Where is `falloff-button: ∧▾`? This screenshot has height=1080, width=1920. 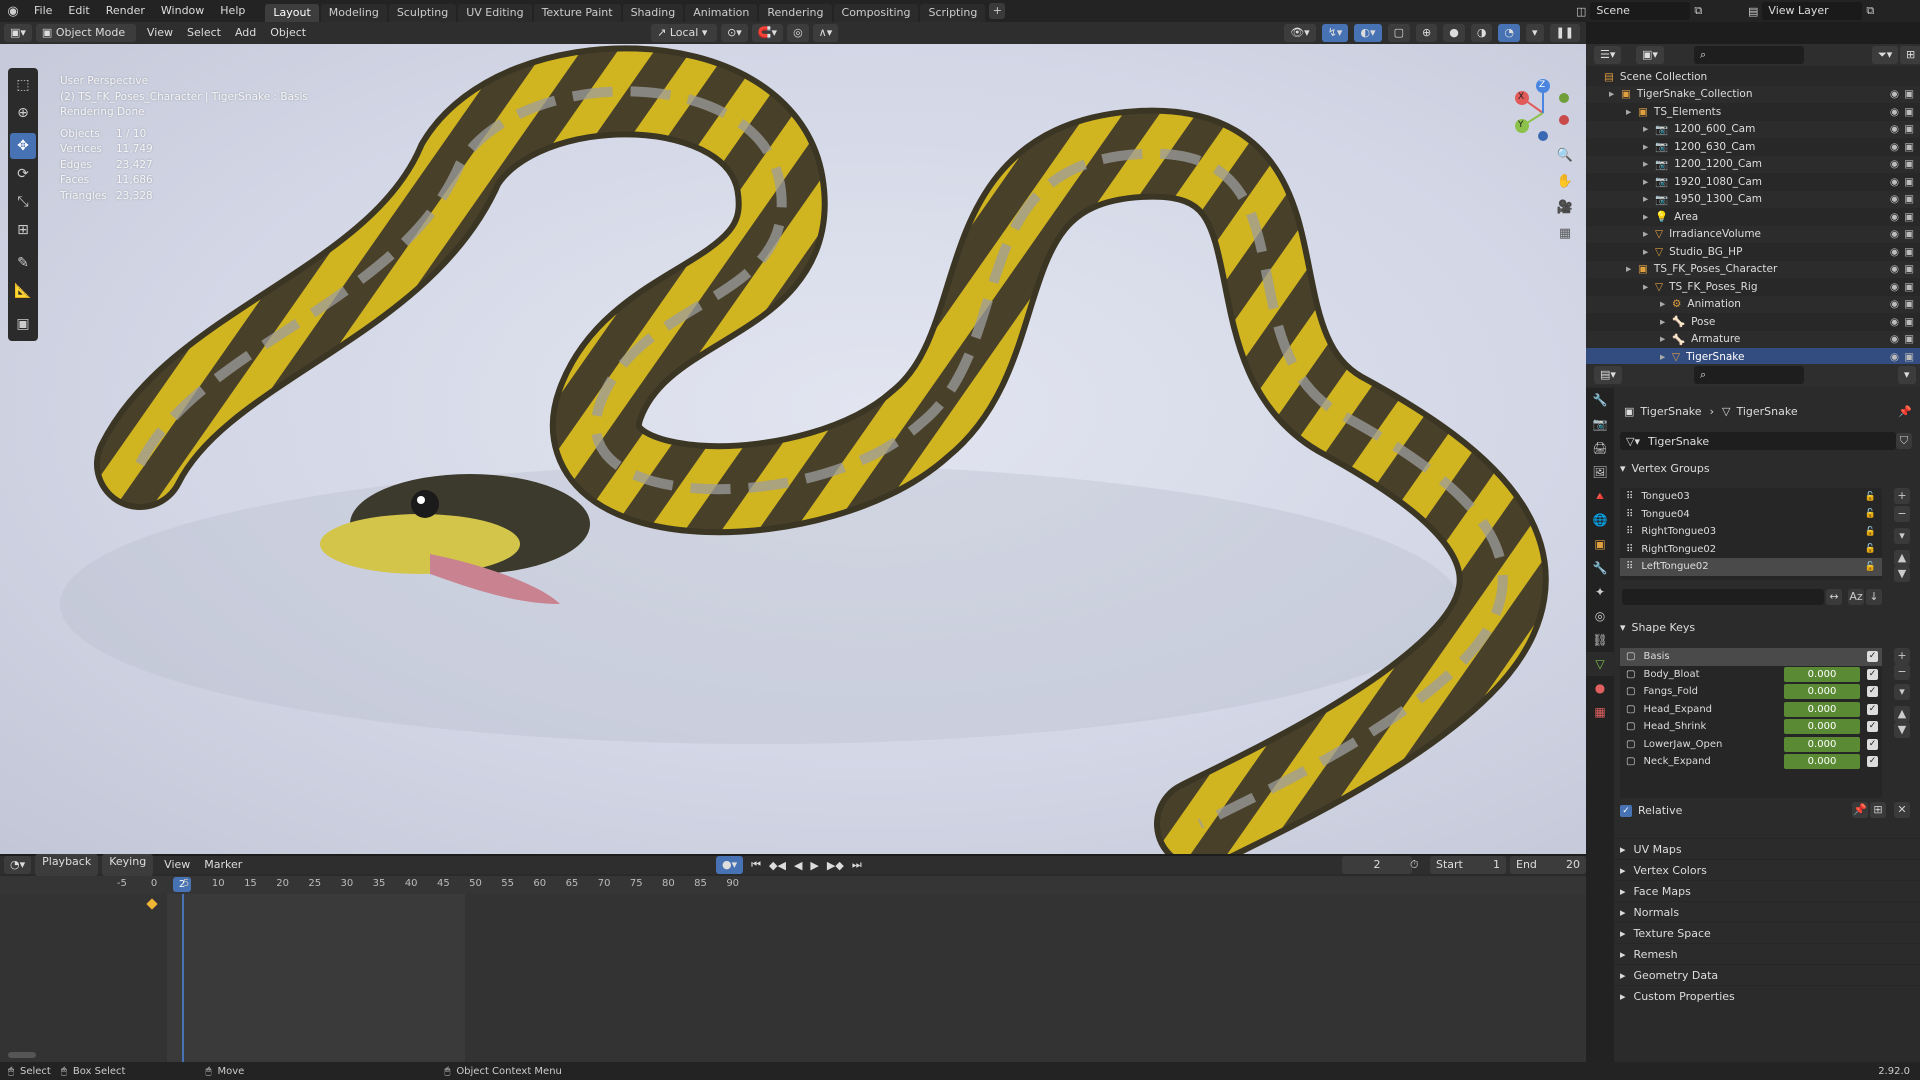 falloff-button: ∧▾ is located at coordinates (825, 33).